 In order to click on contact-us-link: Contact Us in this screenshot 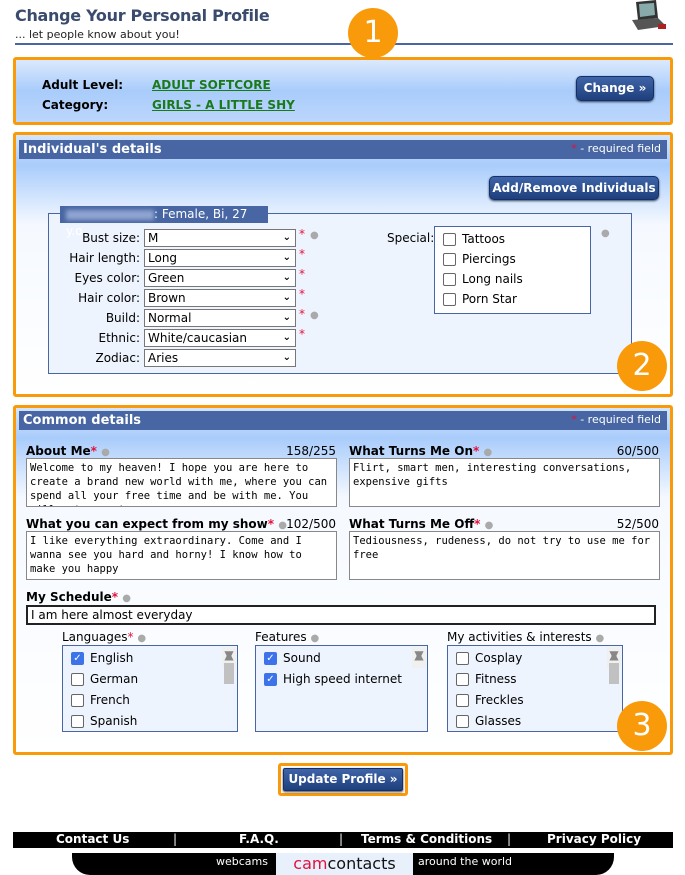, I will do `click(92, 839)`.